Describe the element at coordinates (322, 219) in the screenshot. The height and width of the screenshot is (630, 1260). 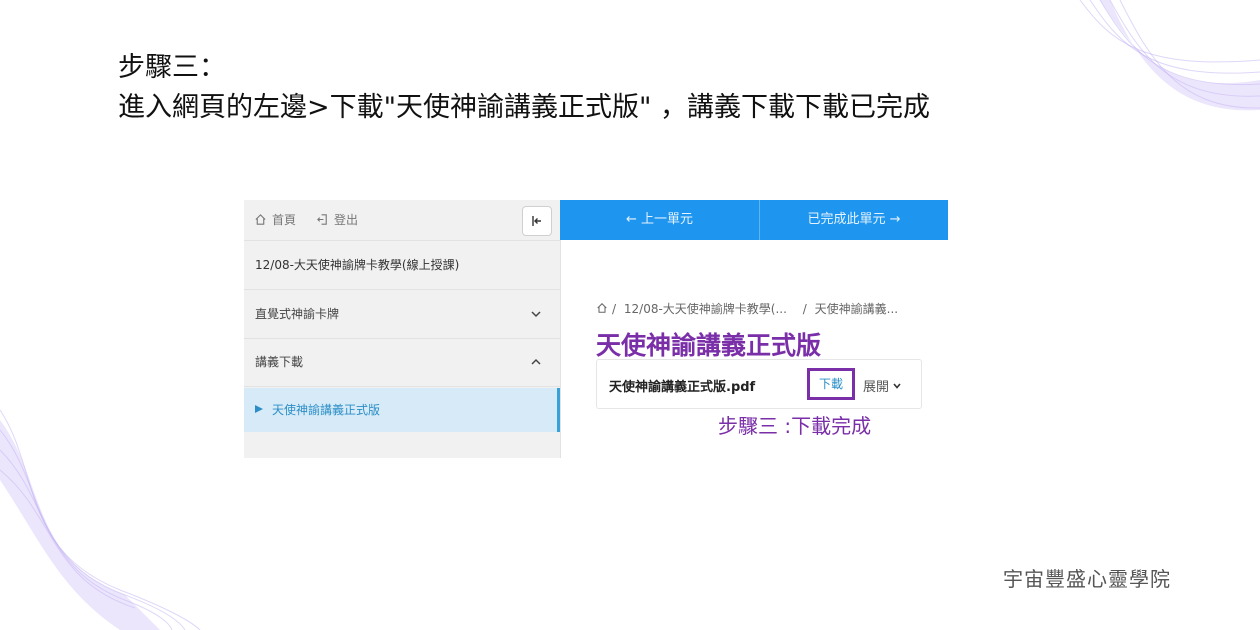
I see `logout-icon` at that location.